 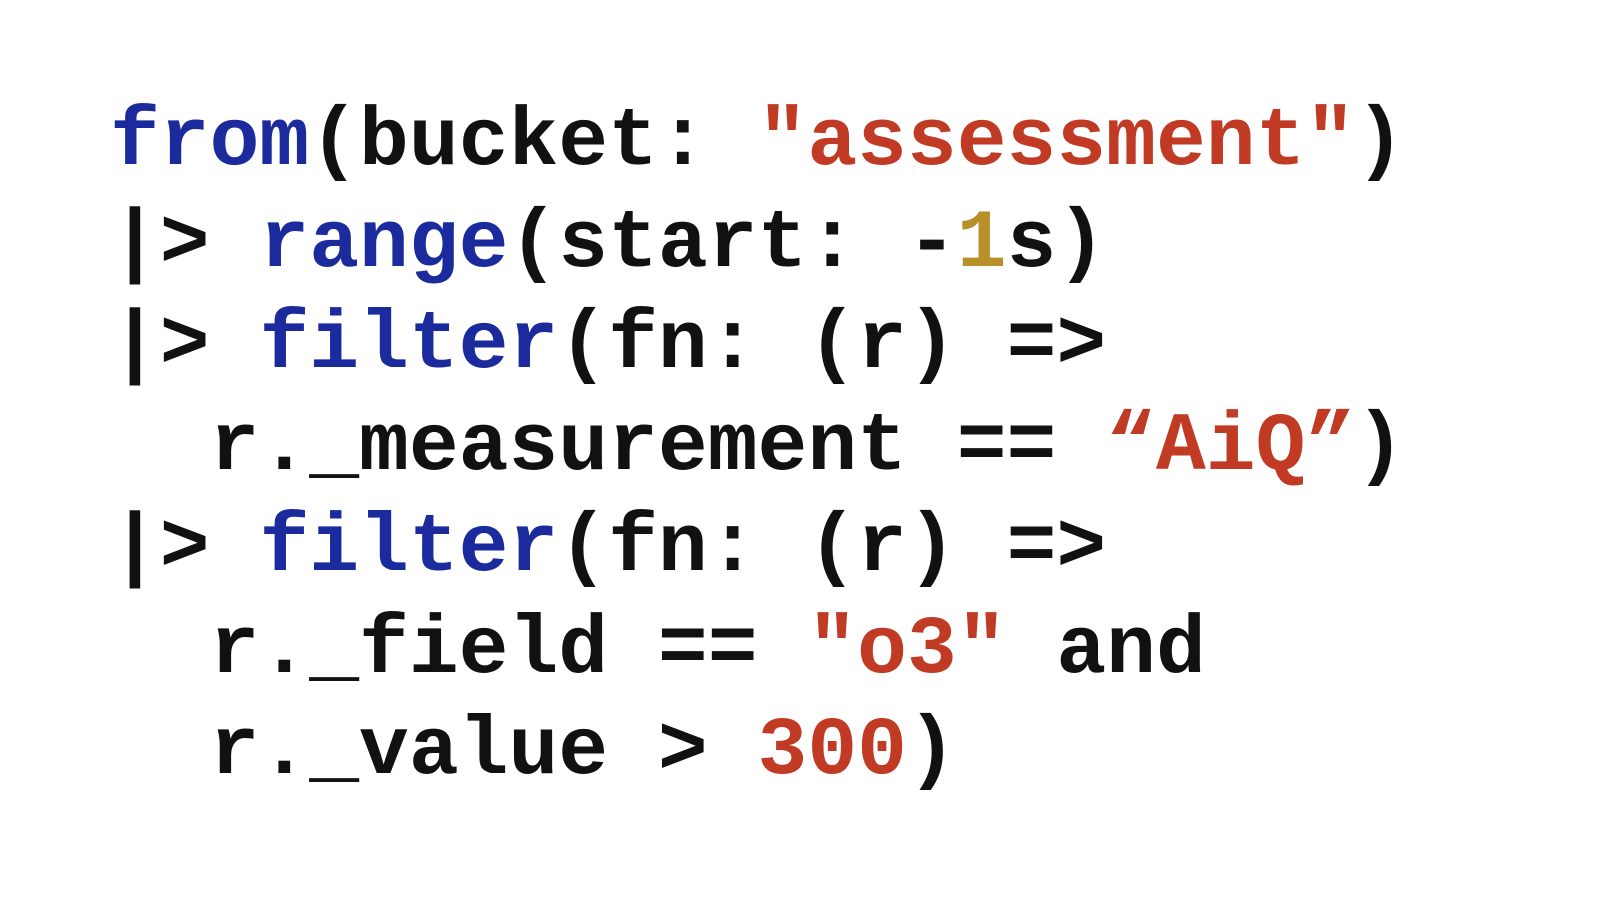 What do you see at coordinates (210, 142) in the screenshot?
I see `keyword-from: from` at bounding box center [210, 142].